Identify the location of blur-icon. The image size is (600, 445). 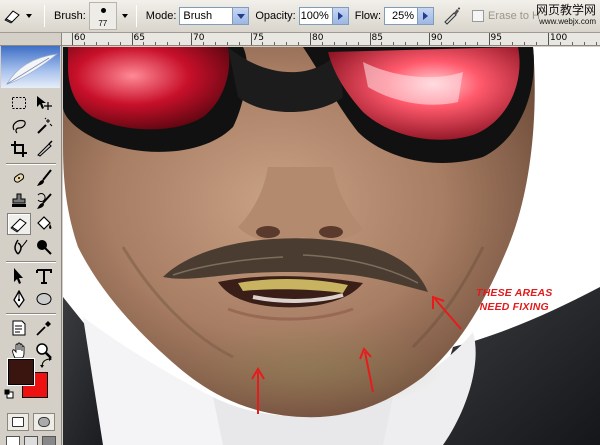
(21, 247).